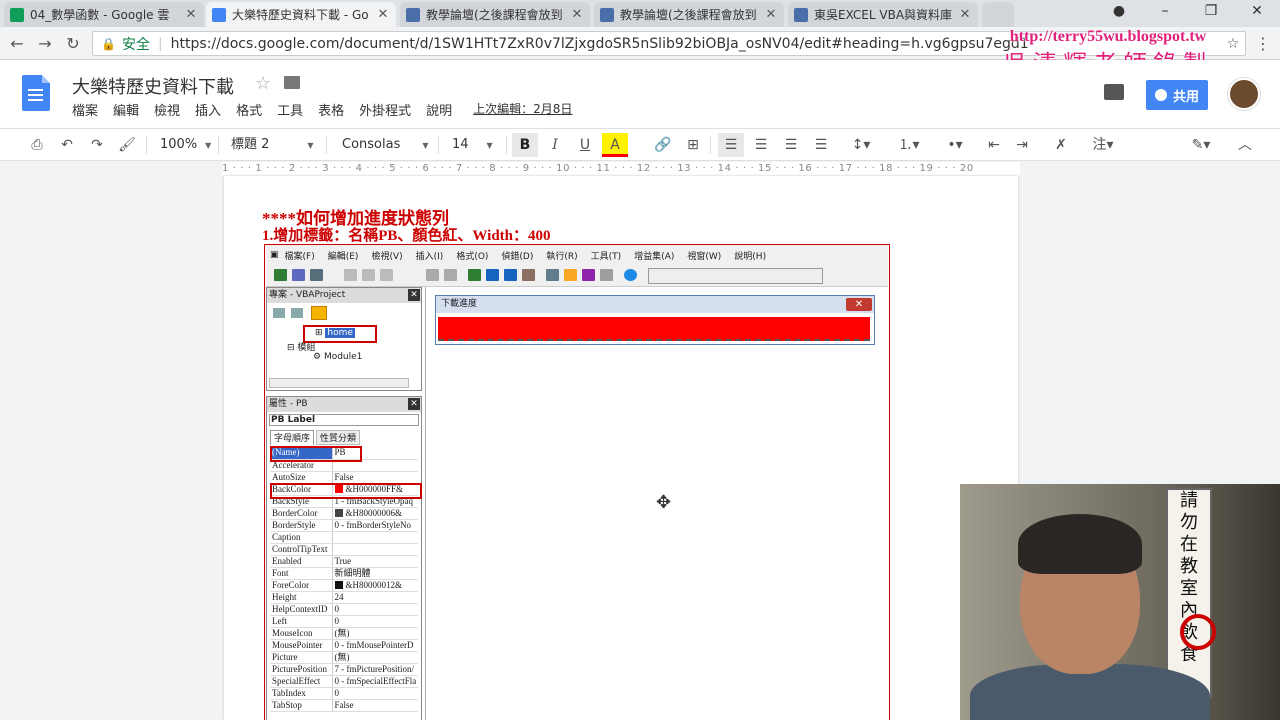  Describe the element at coordinates (97, 145) in the screenshot. I see `redo-icon: ↷` at that location.